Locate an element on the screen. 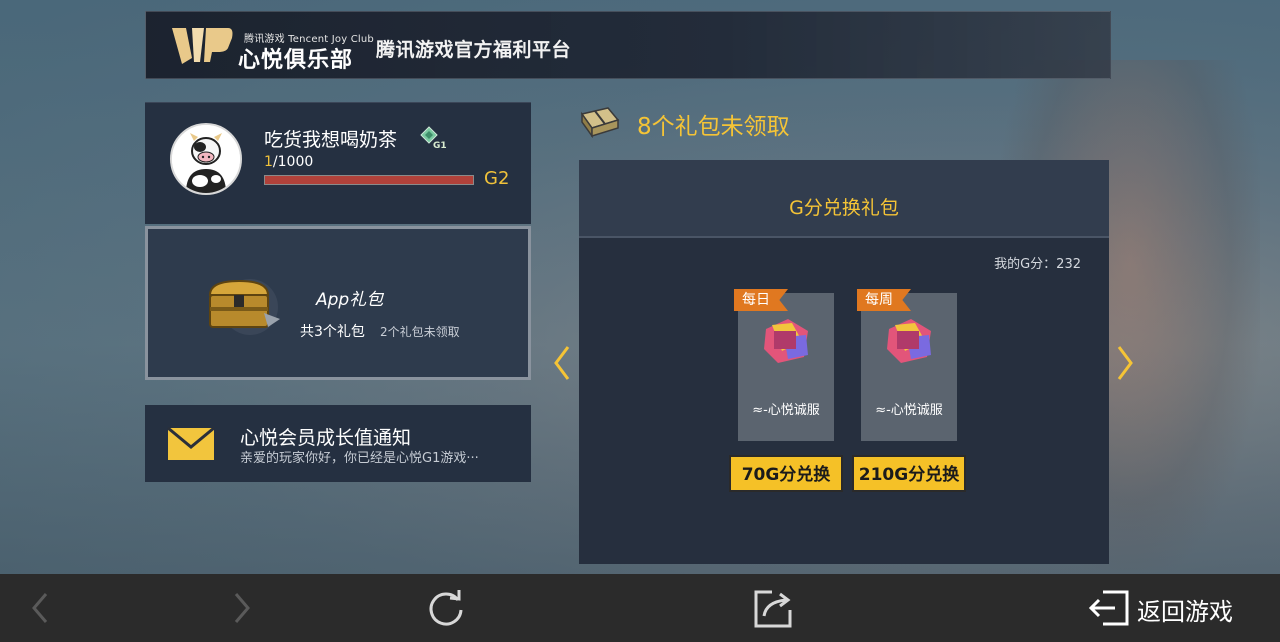 This screenshot has width=1280, height=642. rank-badge-label: G1 is located at coordinates (440, 146).